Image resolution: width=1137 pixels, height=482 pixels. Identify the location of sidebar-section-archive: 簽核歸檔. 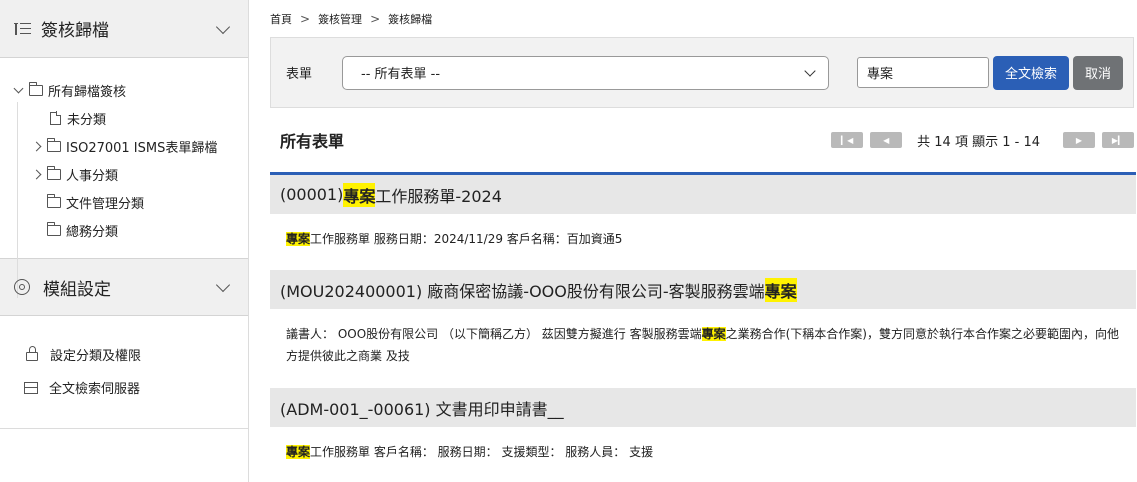
(124, 29).